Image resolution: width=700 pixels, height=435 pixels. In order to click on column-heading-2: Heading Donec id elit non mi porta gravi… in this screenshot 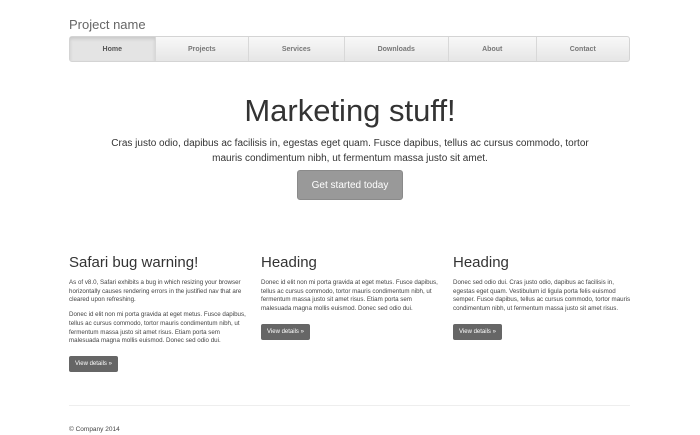, I will do `click(350, 297)`.